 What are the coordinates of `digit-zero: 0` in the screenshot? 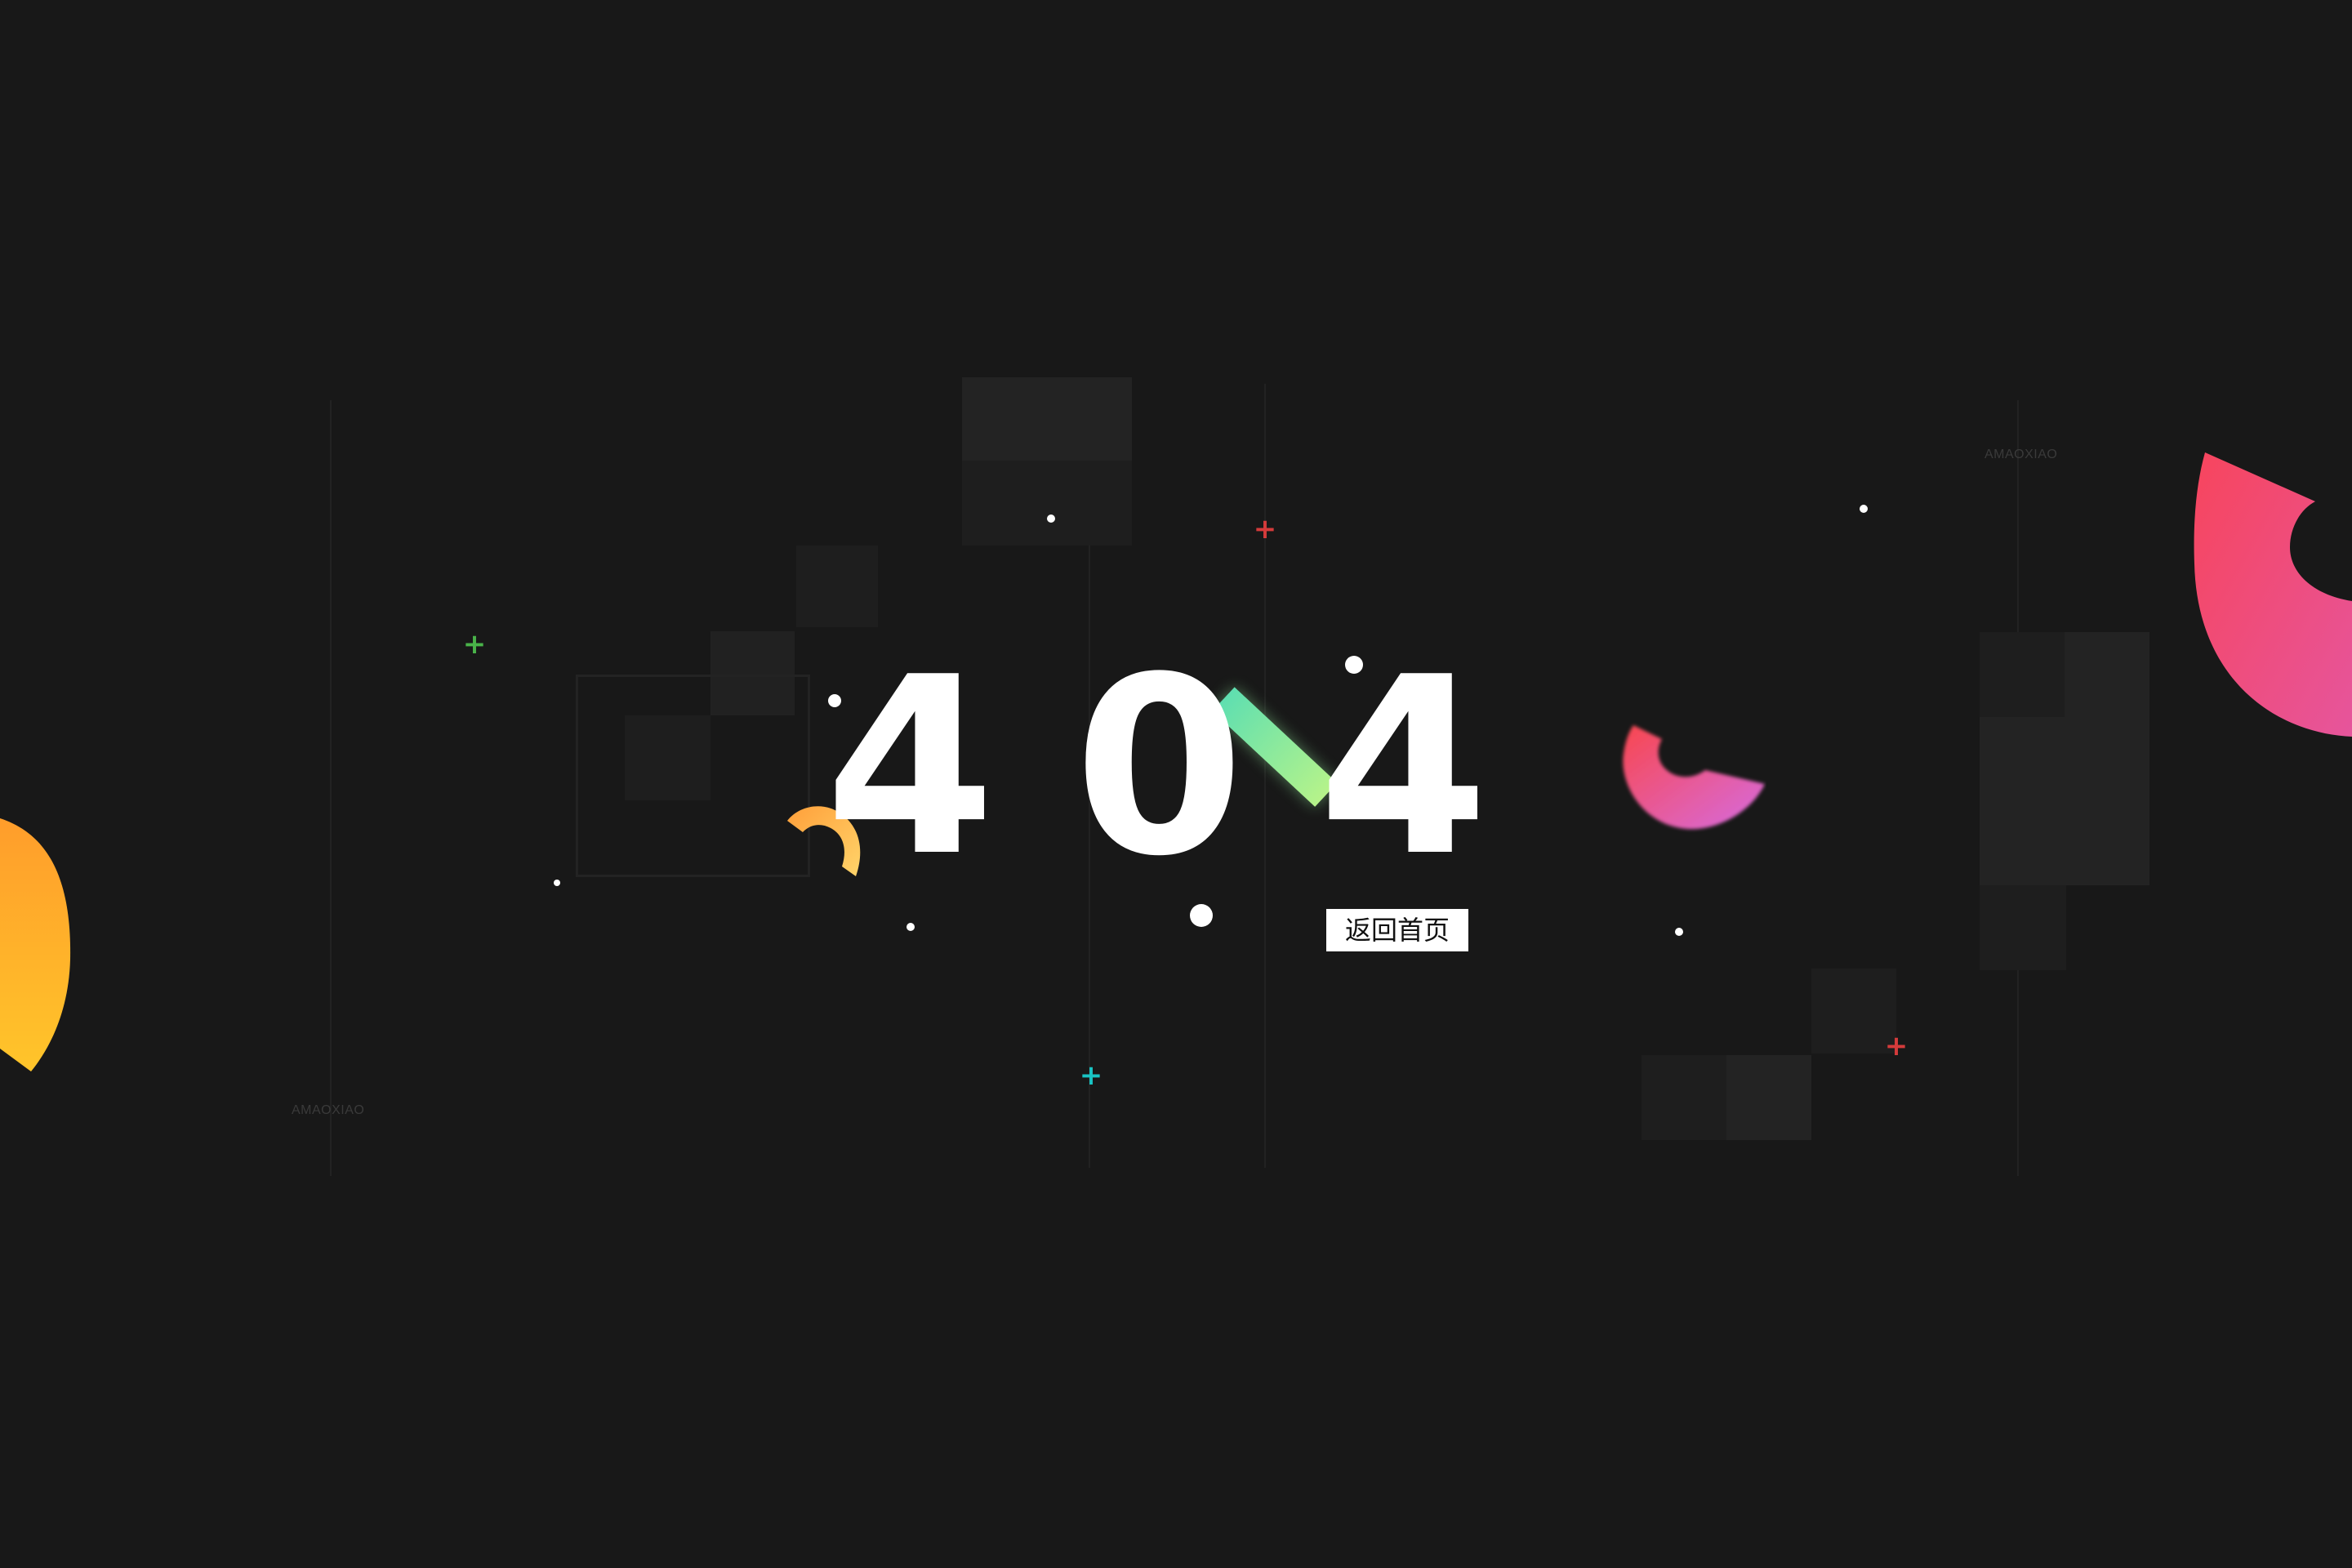 It's located at (1159, 767).